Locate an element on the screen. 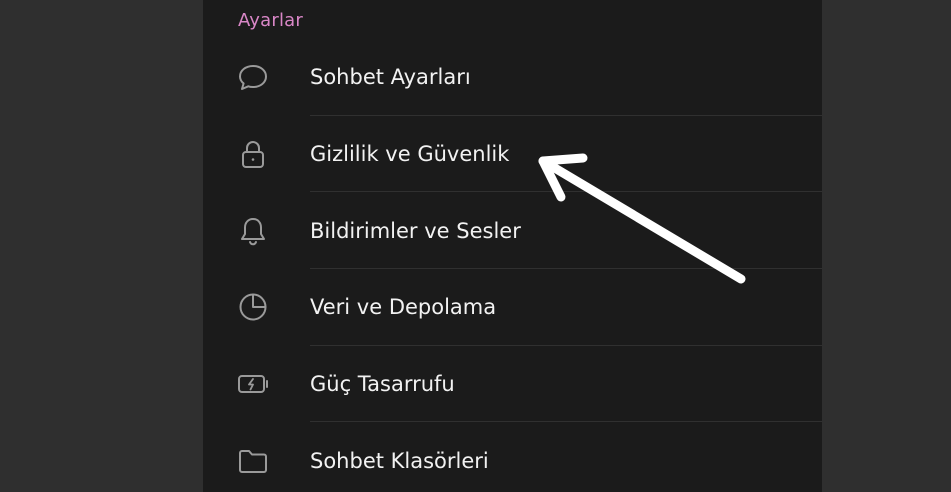  settings-item-privacy-security: Gizlilik ve Güvenlik is located at coordinates (512, 154).